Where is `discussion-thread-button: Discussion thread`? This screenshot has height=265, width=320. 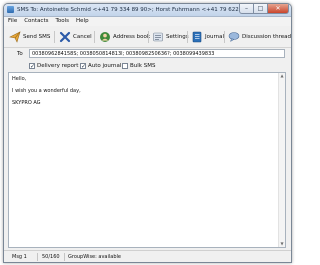
discussion-thread-button: Discussion thread is located at coordinates (259, 37).